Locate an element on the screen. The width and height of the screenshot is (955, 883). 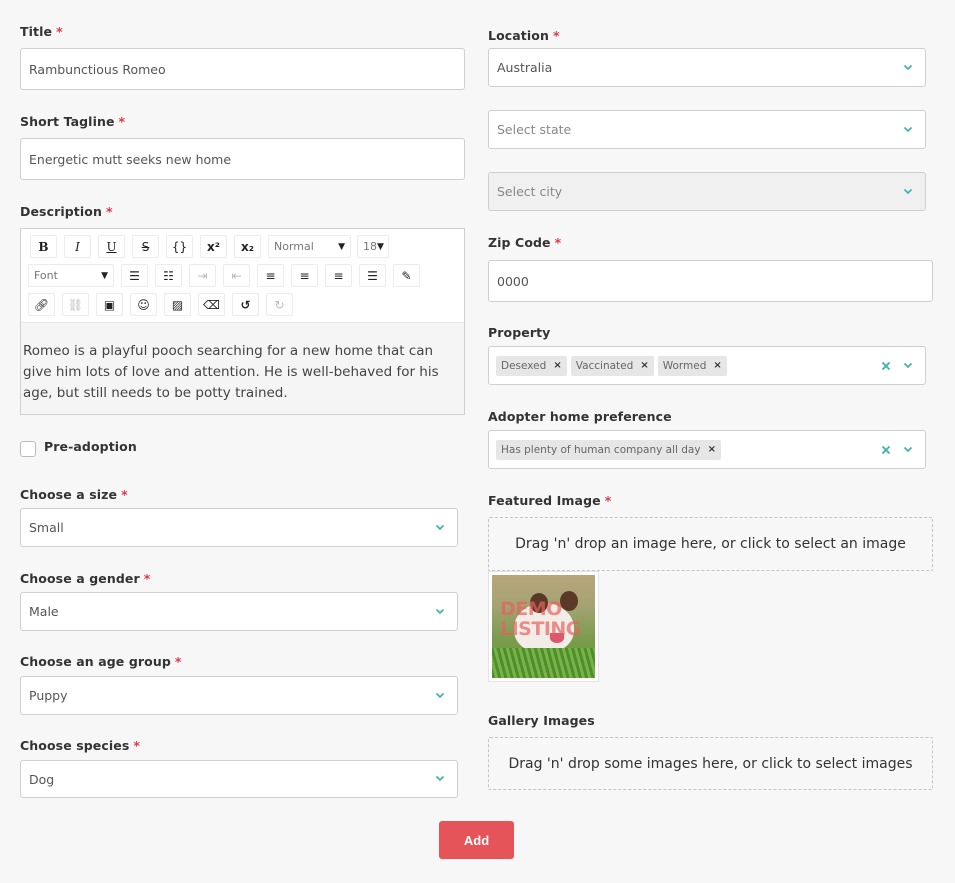
underline-button: U is located at coordinates (111, 246).